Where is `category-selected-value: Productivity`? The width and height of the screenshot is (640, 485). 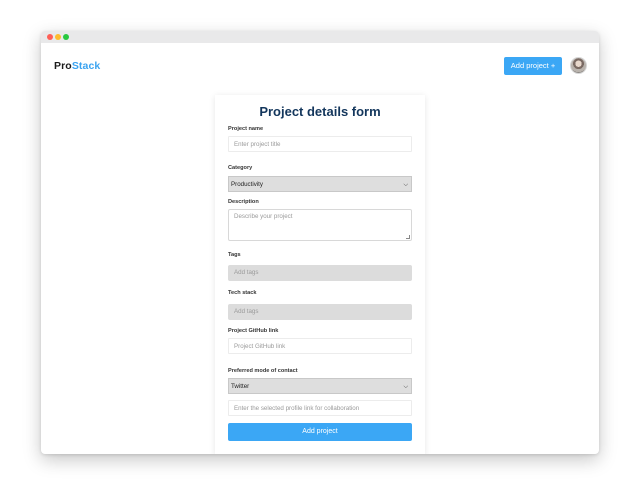
category-selected-value: Productivity is located at coordinates (247, 184).